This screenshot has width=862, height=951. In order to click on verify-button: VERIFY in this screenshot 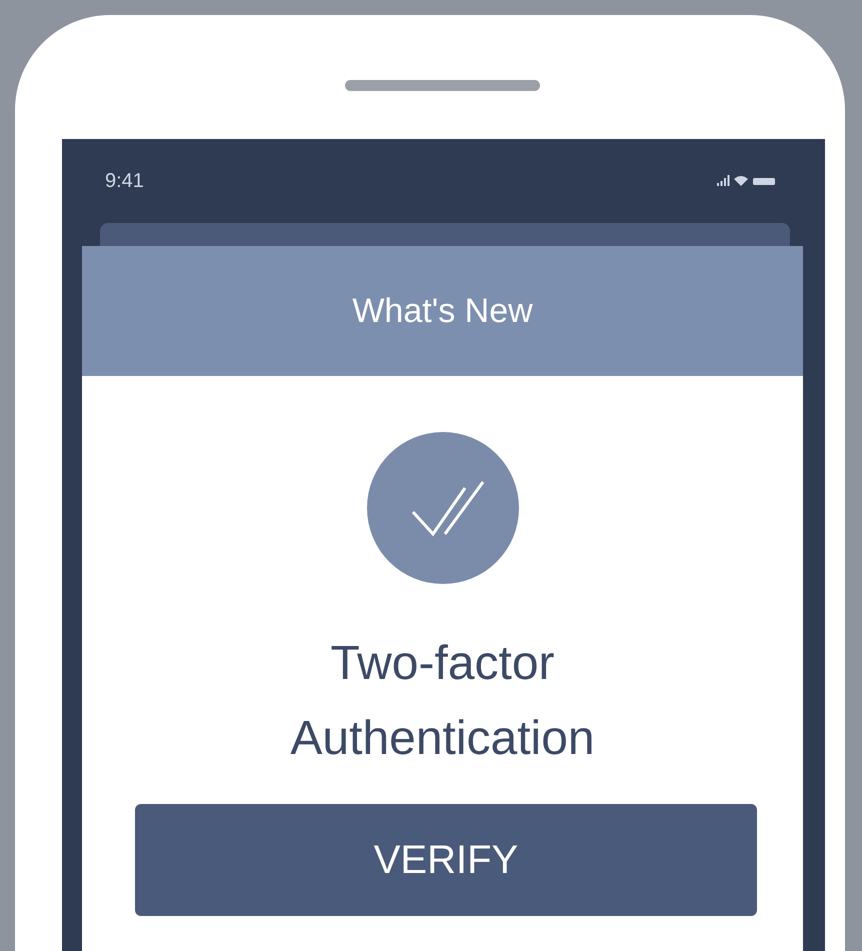, I will do `click(446, 860)`.